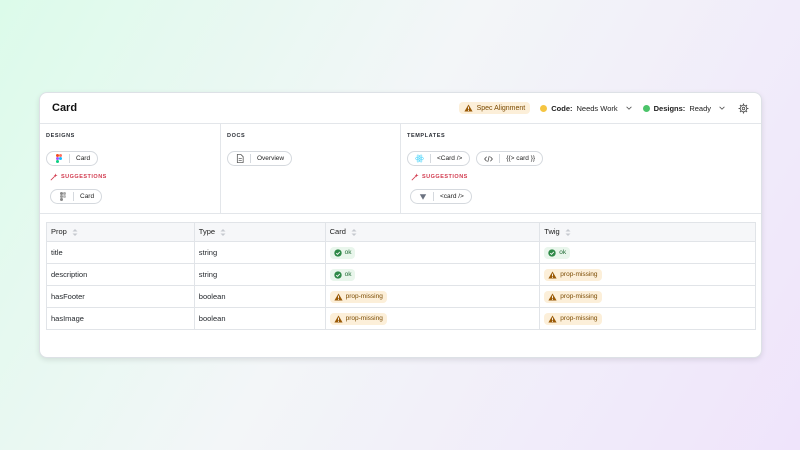  I want to click on prop-cell: title, so click(120, 252).